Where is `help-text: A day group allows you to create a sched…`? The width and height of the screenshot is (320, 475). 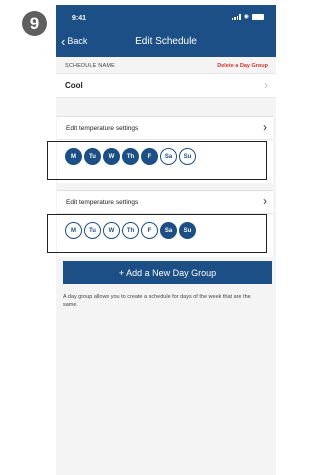 help-text: A day group allows you to create a sched… is located at coordinates (157, 301).